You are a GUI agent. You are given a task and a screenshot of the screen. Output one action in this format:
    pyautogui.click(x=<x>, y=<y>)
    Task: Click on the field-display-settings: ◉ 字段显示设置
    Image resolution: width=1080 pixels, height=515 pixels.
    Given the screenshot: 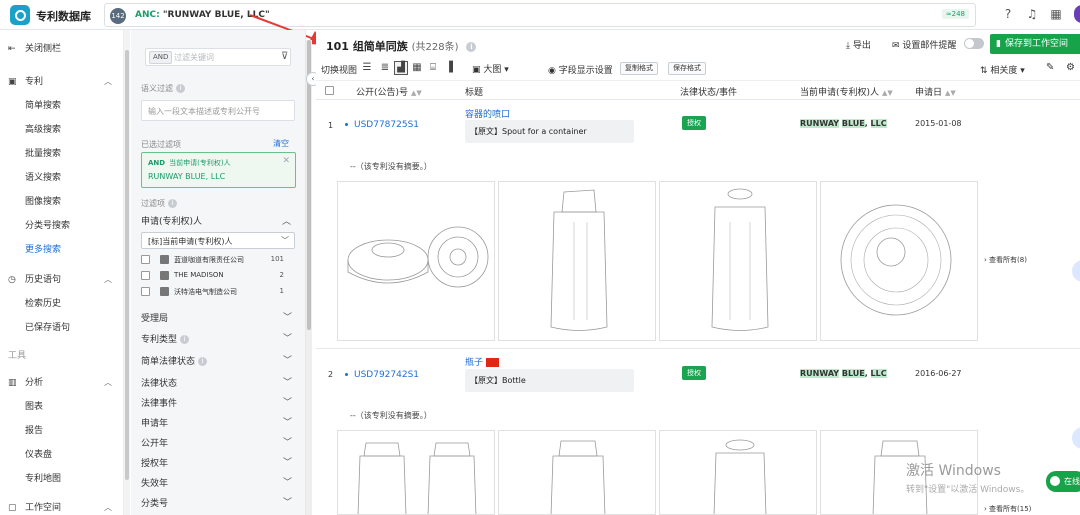 What is the action you would take?
    pyautogui.click(x=580, y=69)
    